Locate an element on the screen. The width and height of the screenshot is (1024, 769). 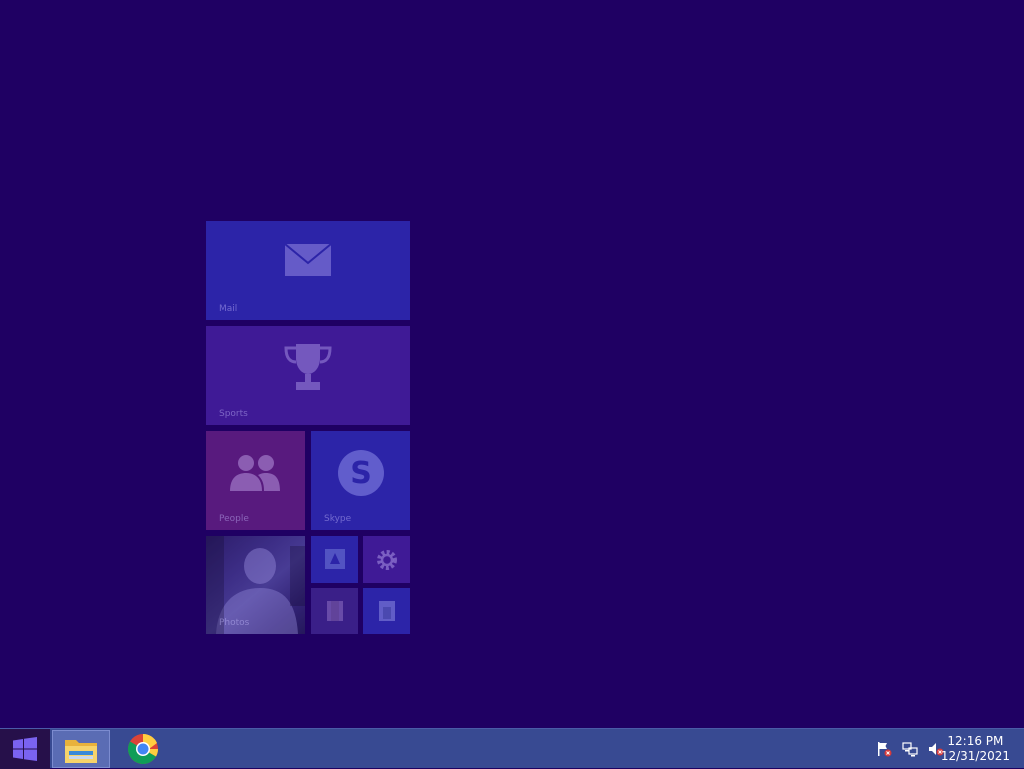
tile-people: People is located at coordinates (255, 480).